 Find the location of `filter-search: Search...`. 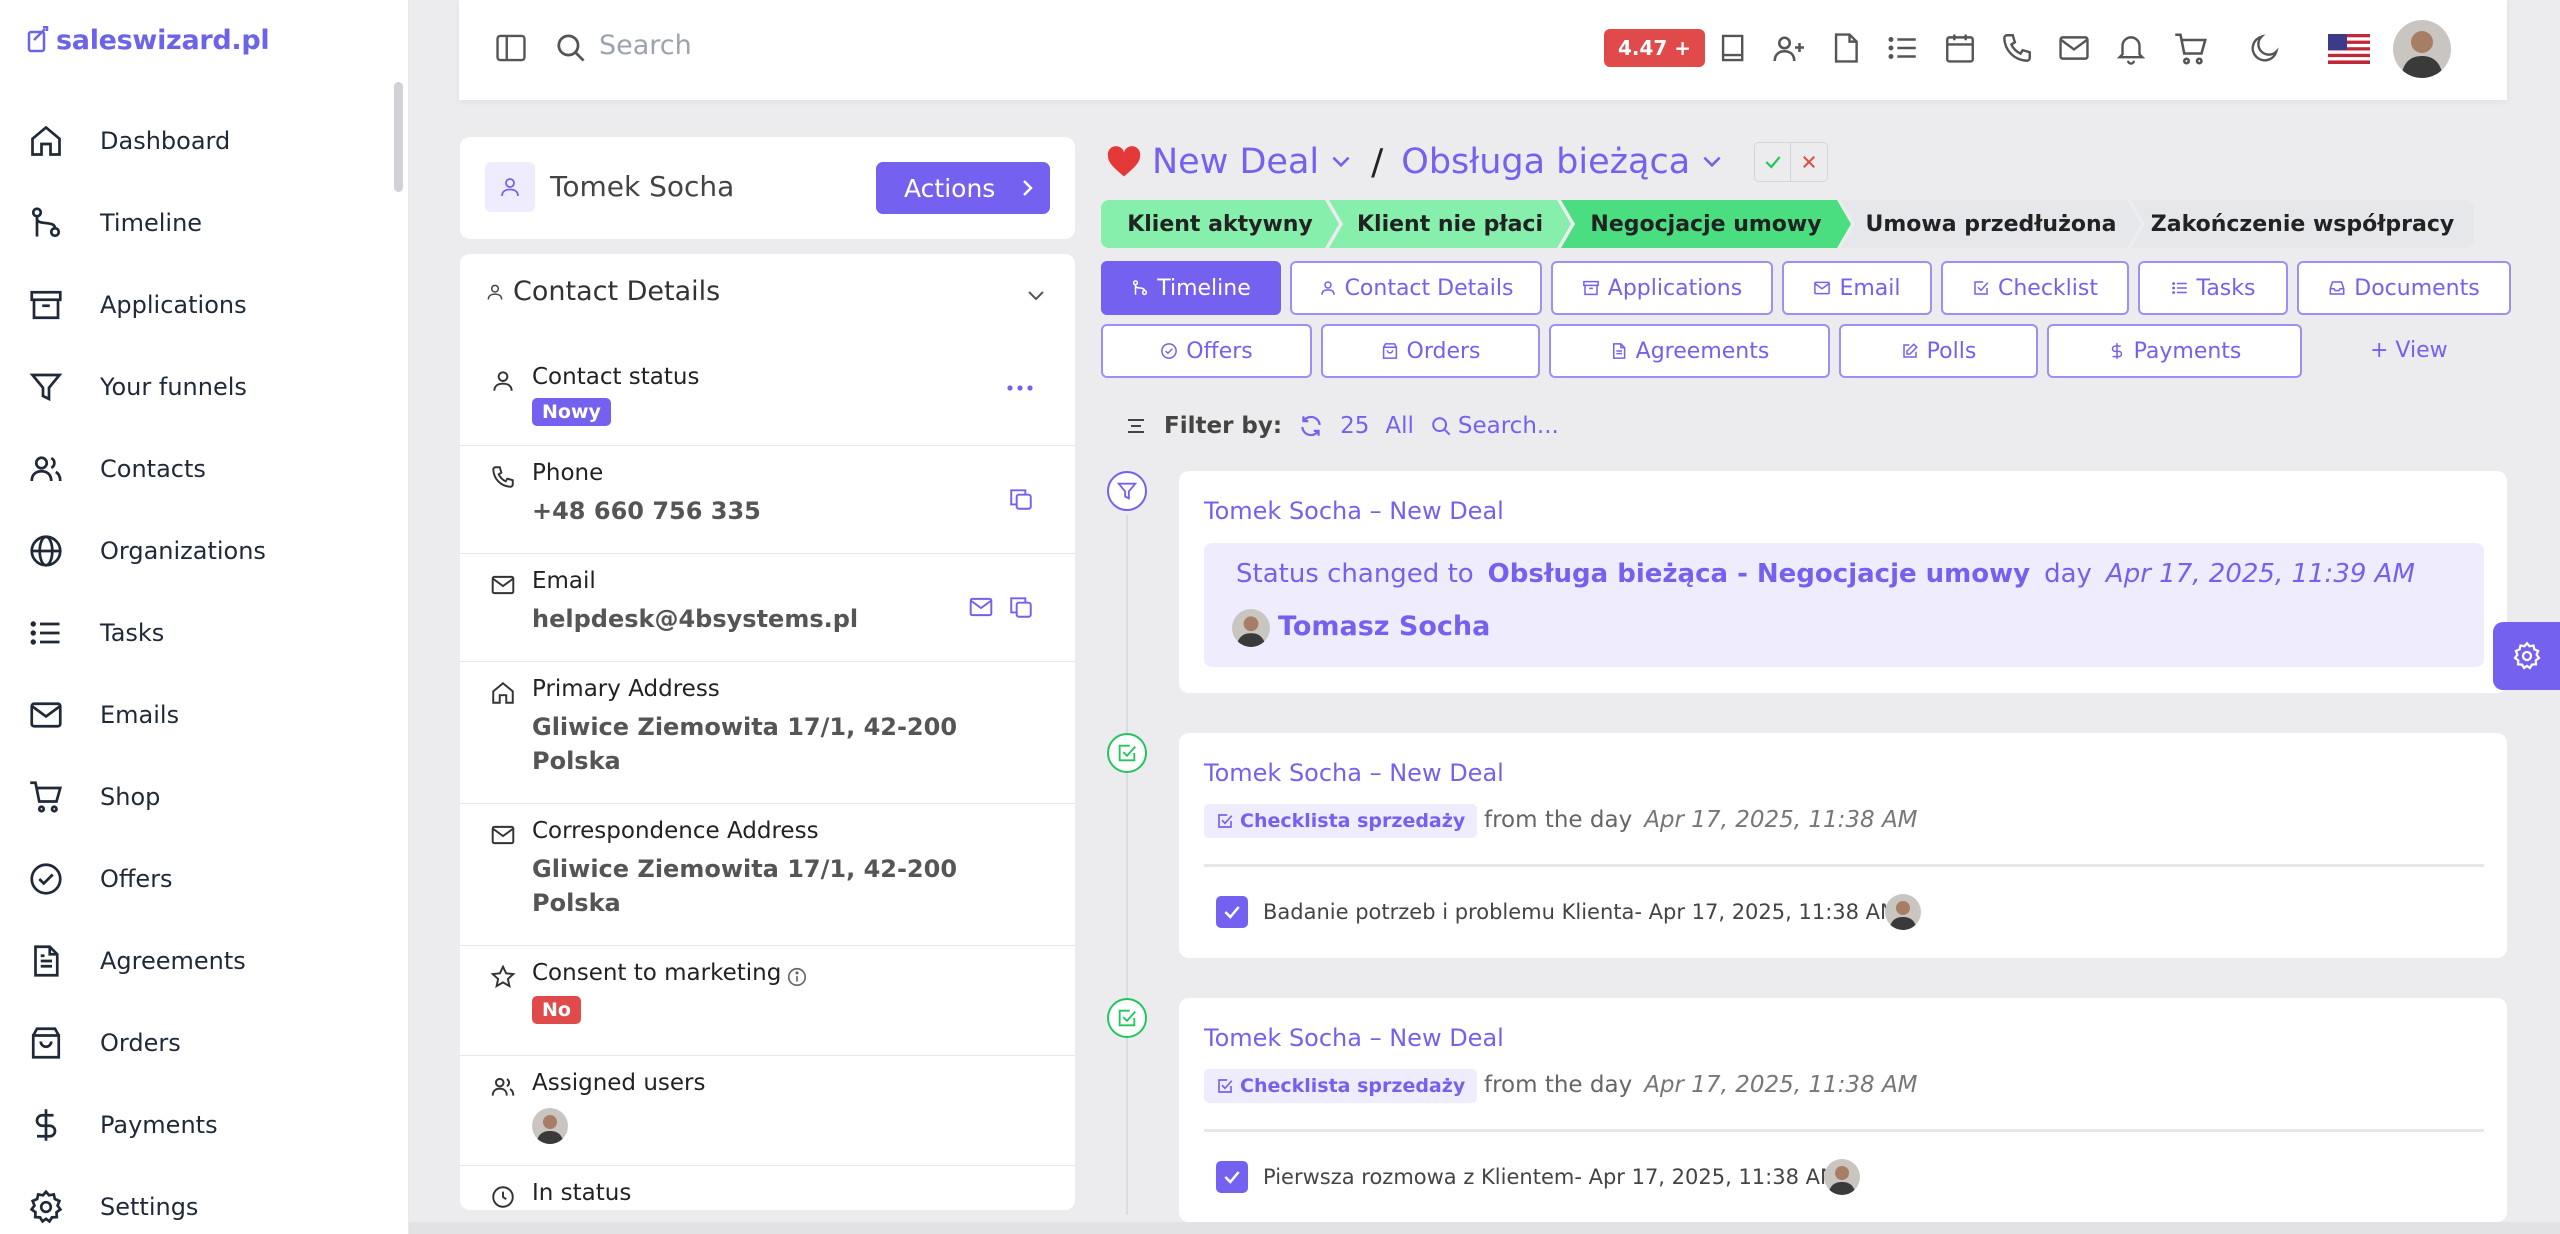

filter-search: Search... is located at coordinates (1494, 426).